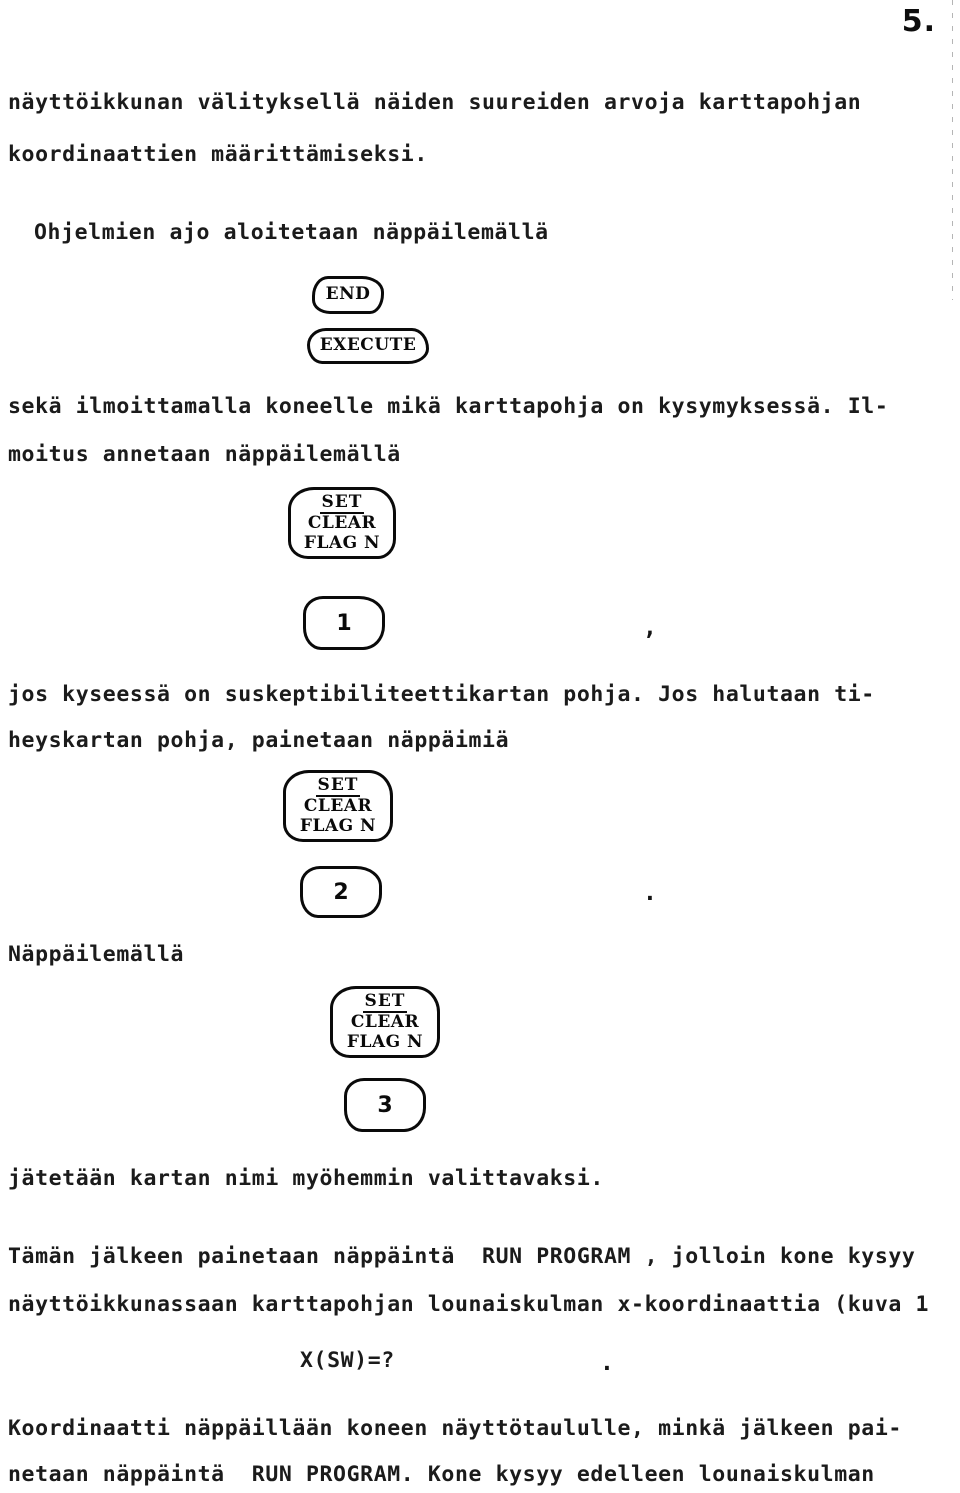  I want to click on key-execute-label: EXECUTE, so click(368, 345).